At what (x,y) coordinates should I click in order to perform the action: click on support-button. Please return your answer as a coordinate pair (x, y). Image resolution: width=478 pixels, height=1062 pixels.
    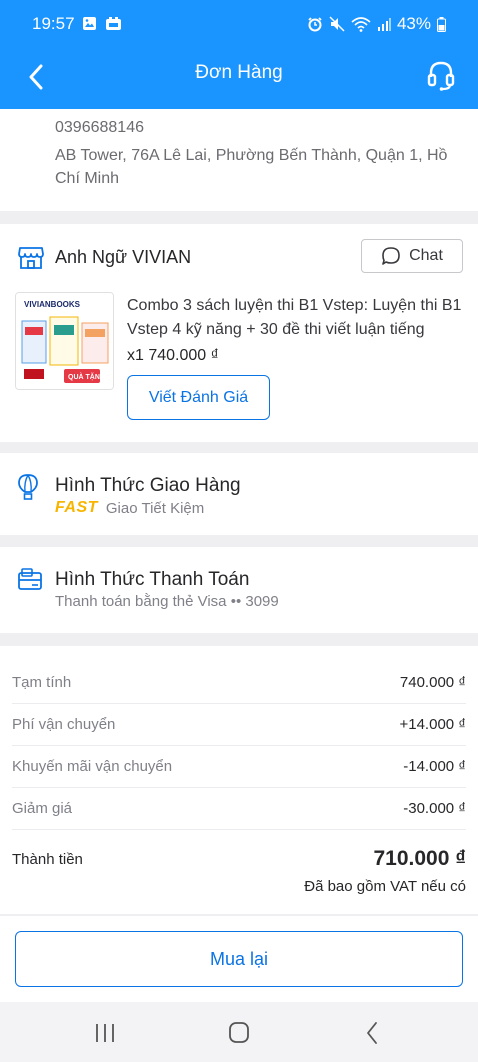
    Looking at the image, I should click on (441, 76).